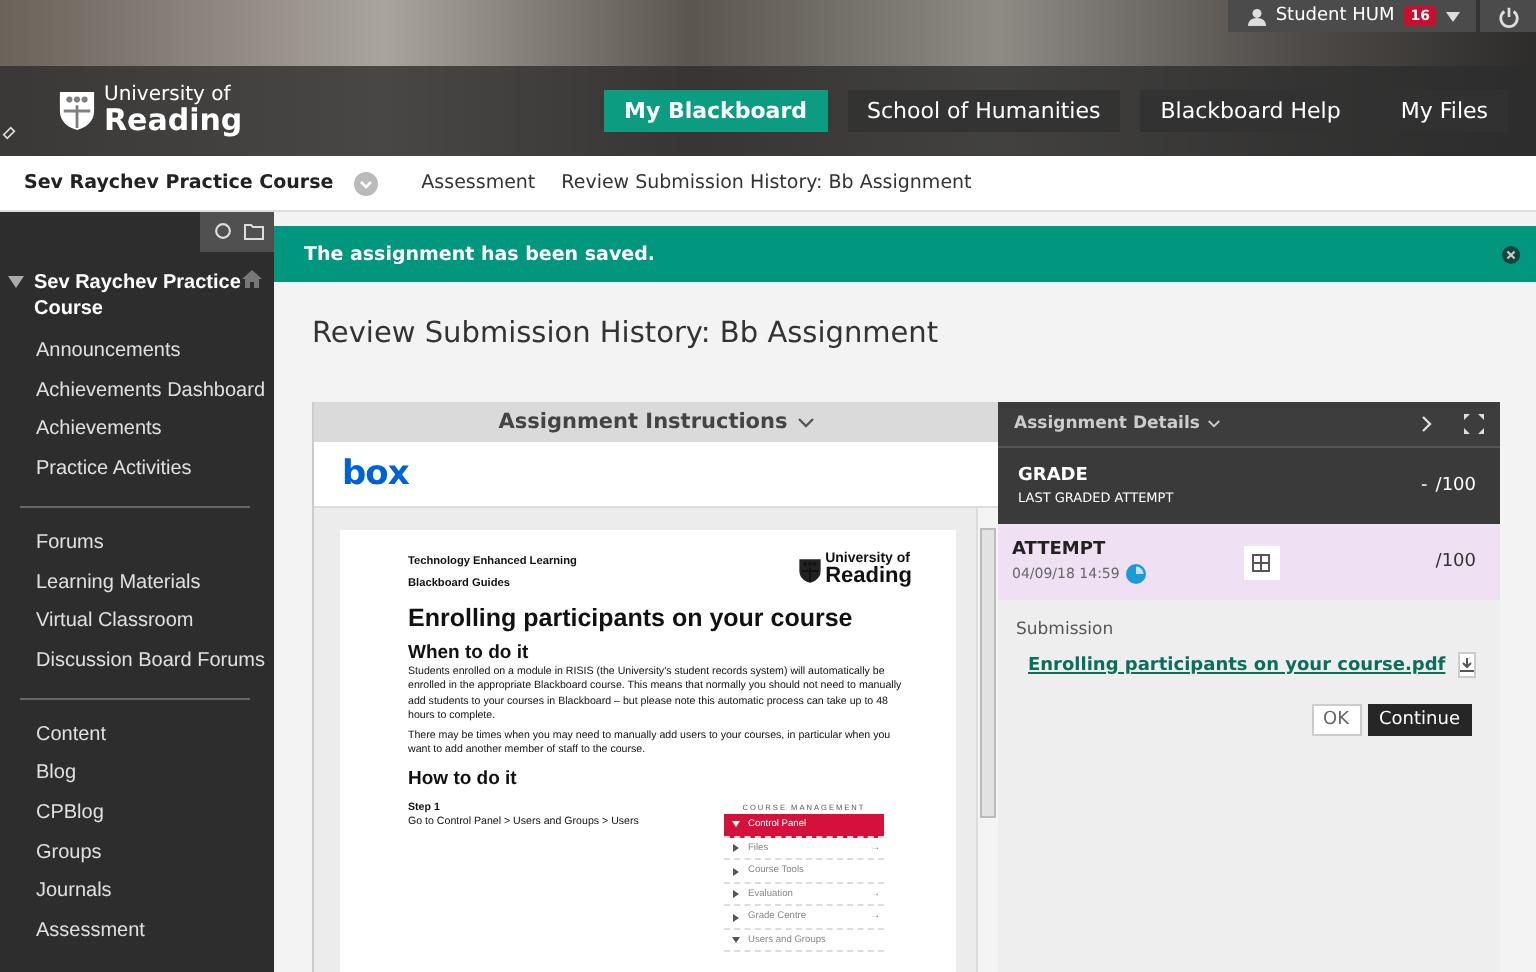 The height and width of the screenshot is (972, 1536). I want to click on provider-logo: box, so click(375, 474).